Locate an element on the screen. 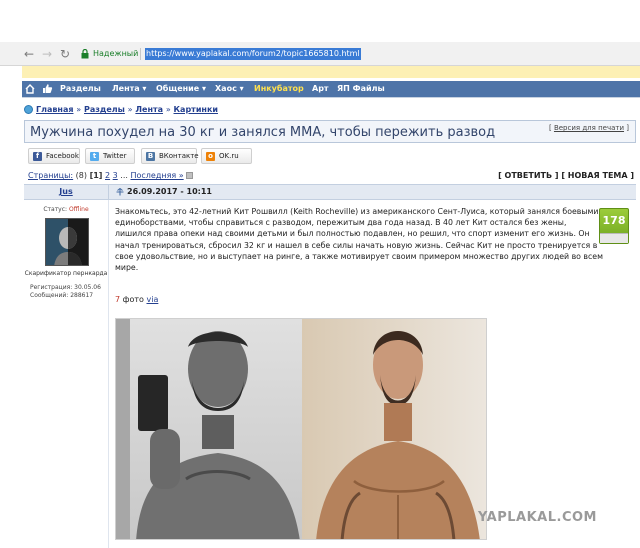  ok-icon: o is located at coordinates (210, 156).